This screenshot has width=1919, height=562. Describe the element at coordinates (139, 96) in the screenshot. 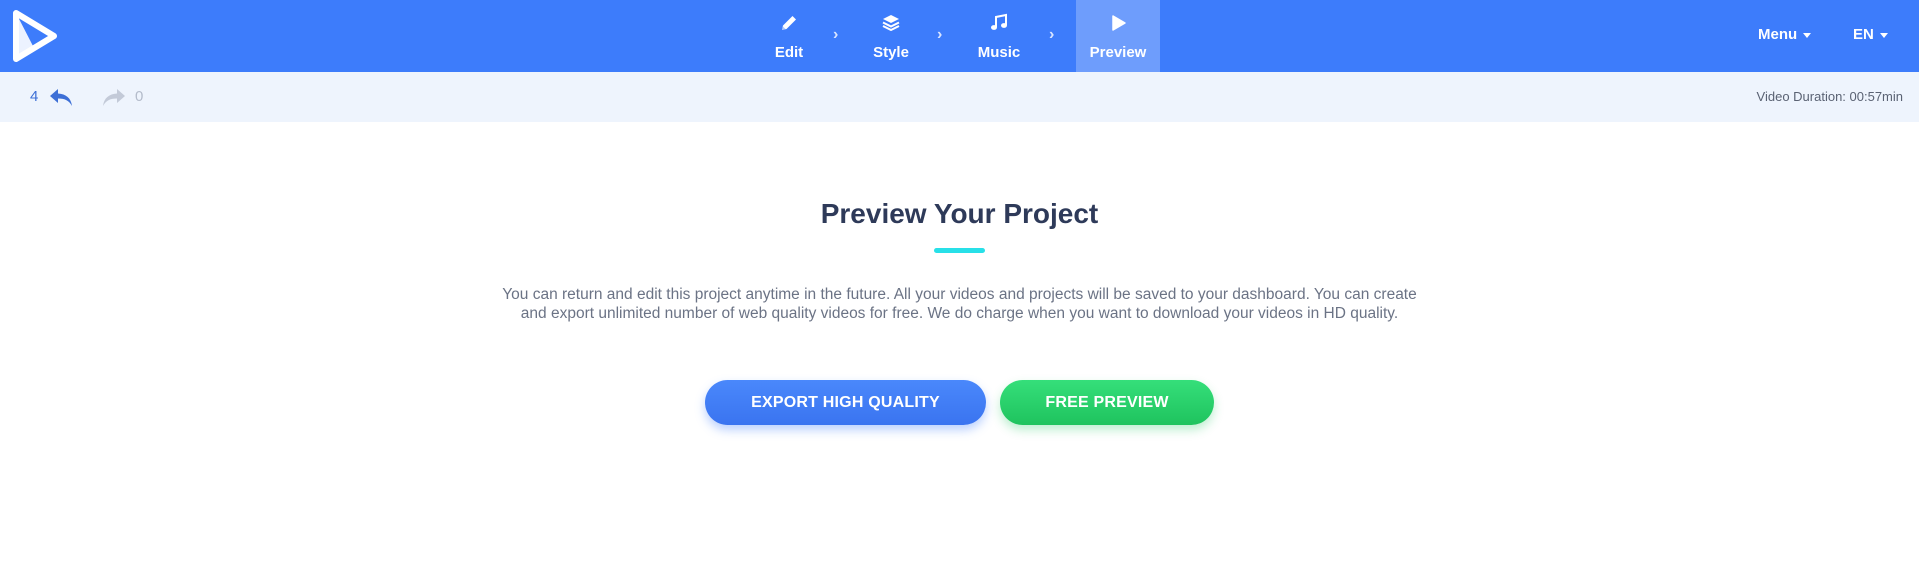

I see `redo-count: 0` at that location.